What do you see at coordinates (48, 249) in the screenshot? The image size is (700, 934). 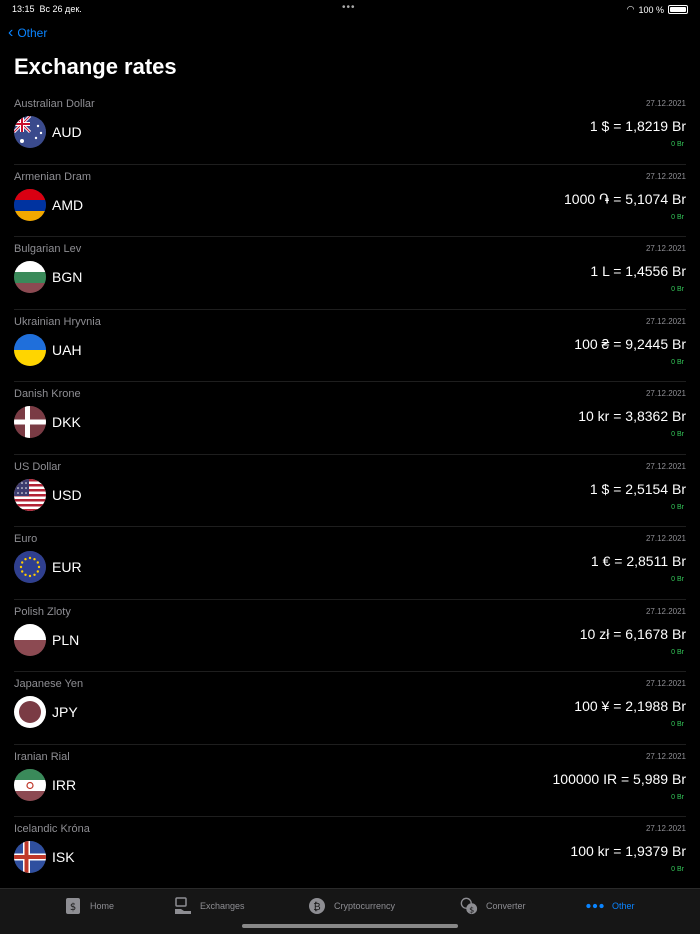 I see `currency-name: Bulgarian Lev` at bounding box center [48, 249].